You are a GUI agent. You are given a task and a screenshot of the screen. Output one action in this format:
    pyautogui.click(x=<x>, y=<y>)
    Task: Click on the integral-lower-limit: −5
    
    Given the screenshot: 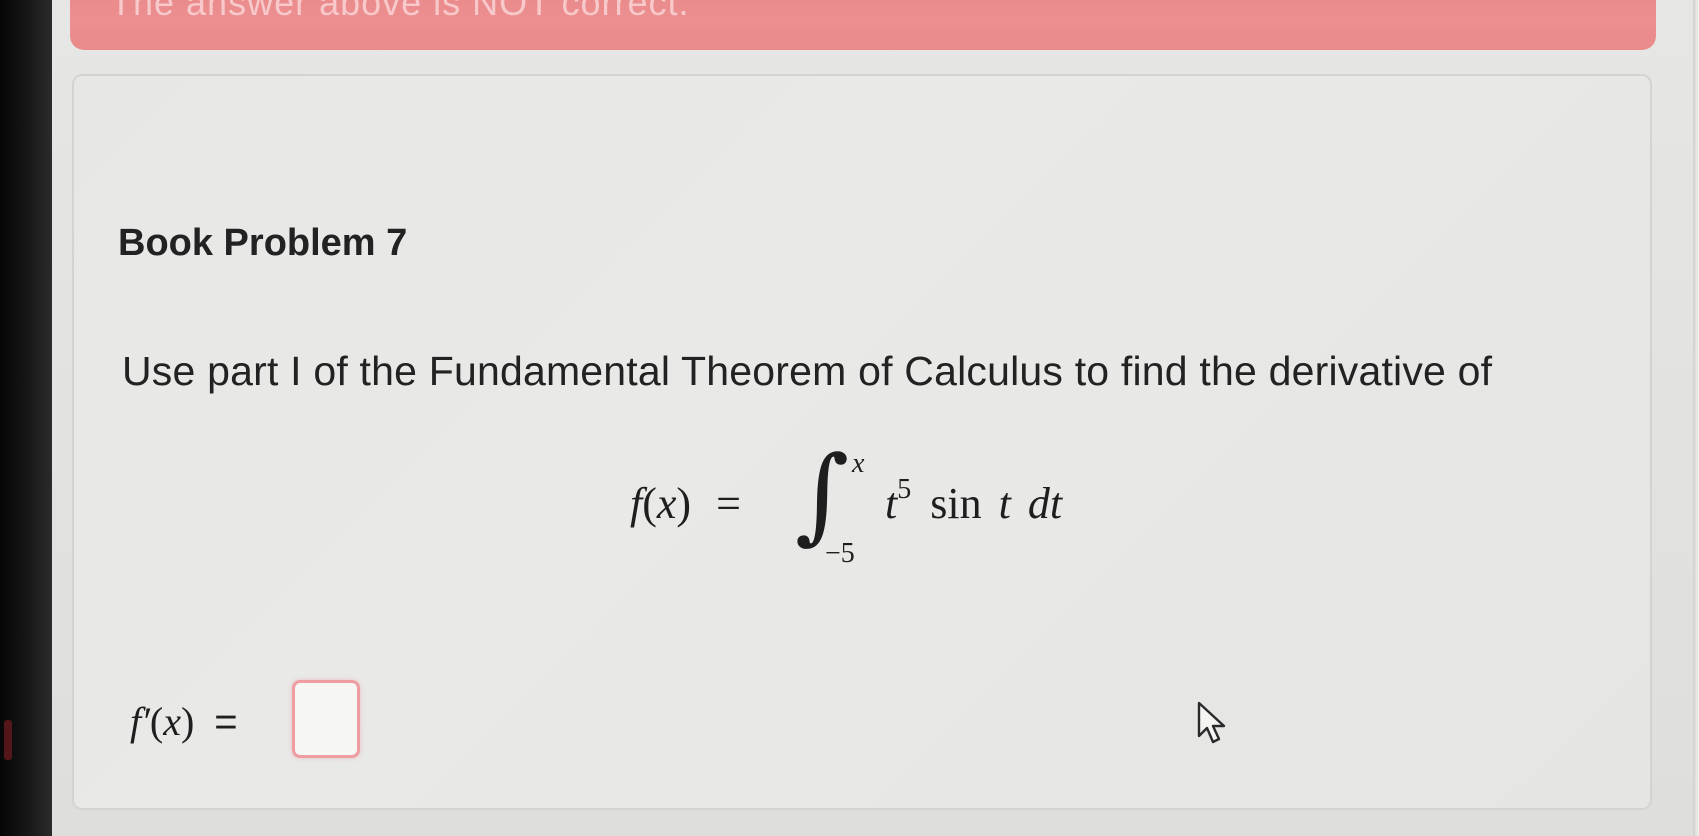 What is the action you would take?
    pyautogui.click(x=840, y=553)
    